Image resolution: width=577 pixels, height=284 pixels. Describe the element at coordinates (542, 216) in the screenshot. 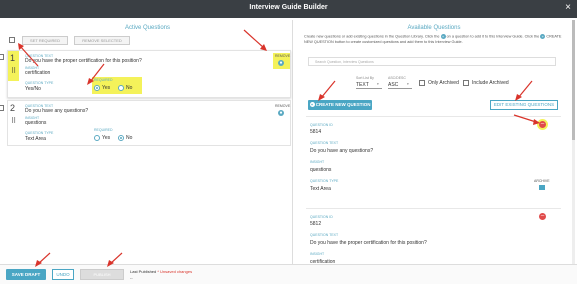

I see `add-question-icon: –` at that location.